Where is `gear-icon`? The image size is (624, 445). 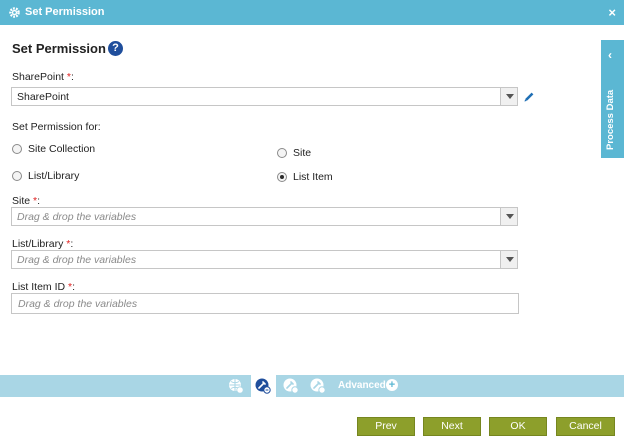 gear-icon is located at coordinates (14, 12).